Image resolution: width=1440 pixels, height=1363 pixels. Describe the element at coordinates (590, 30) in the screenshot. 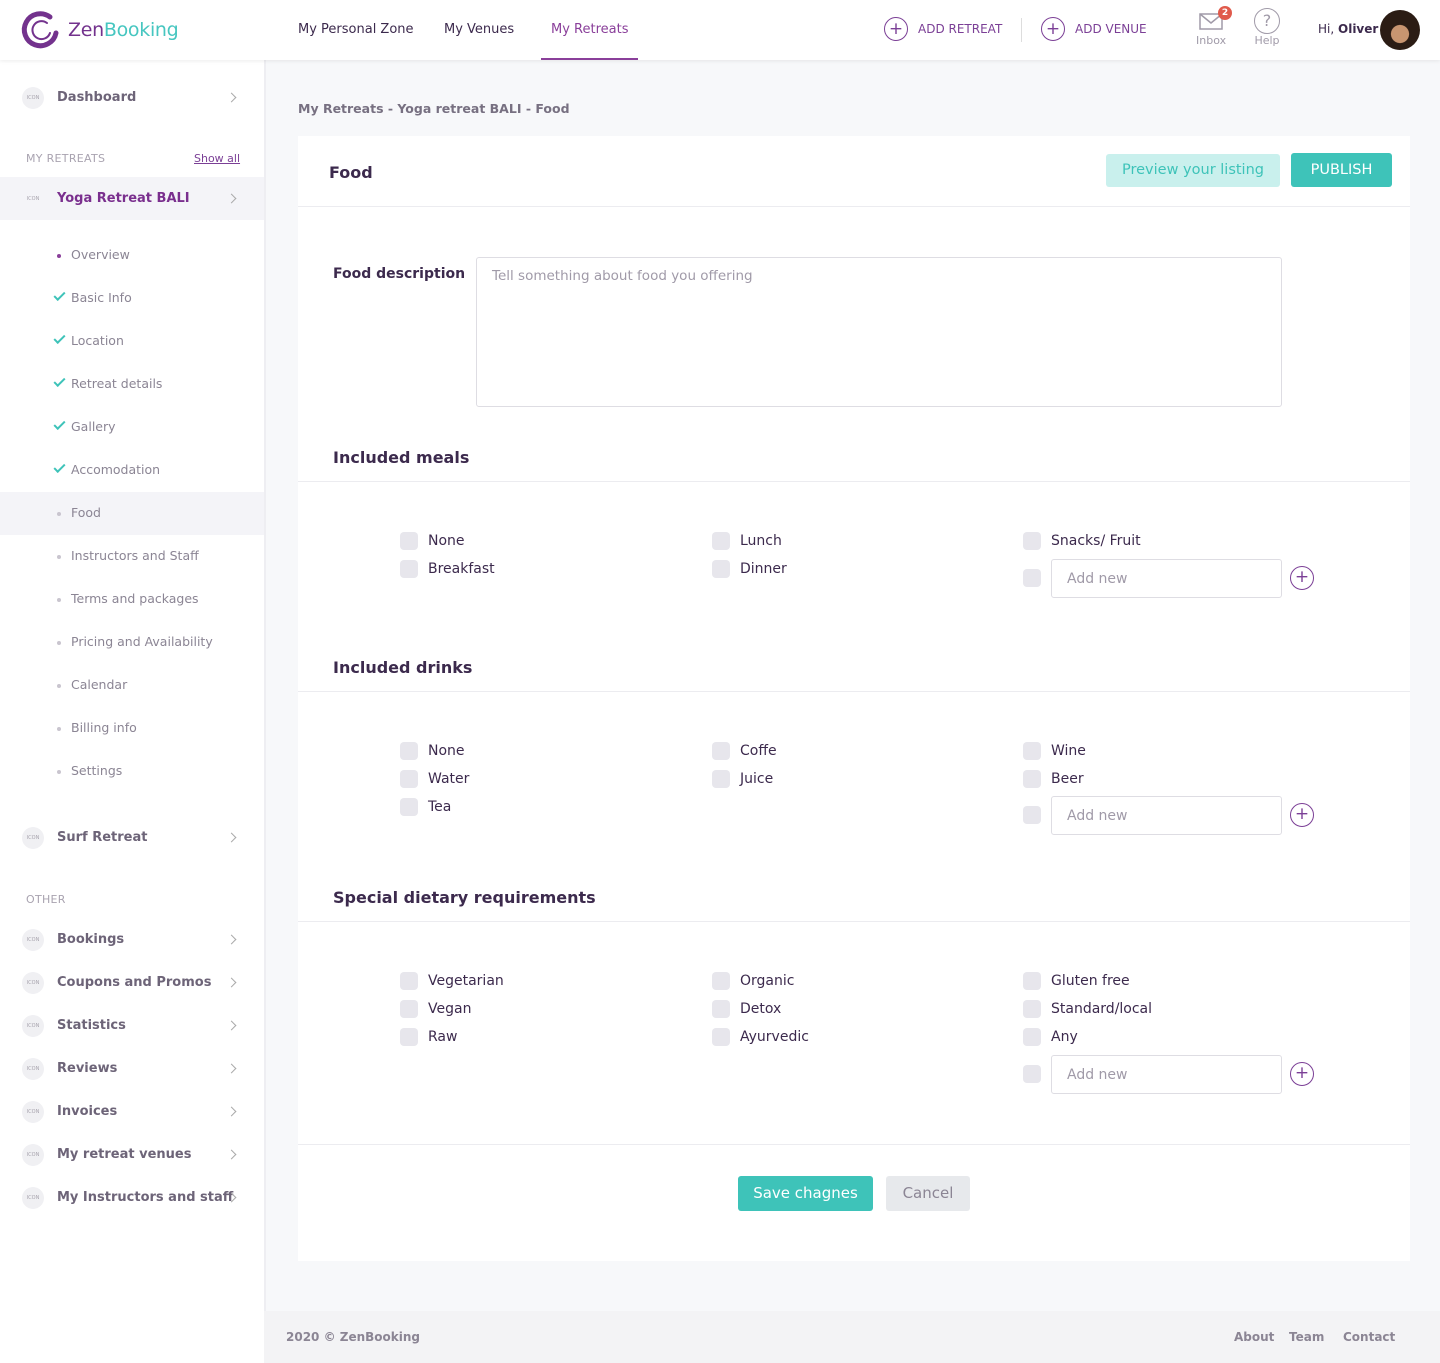

I see `nav-my-retreats: My Retreats` at that location.